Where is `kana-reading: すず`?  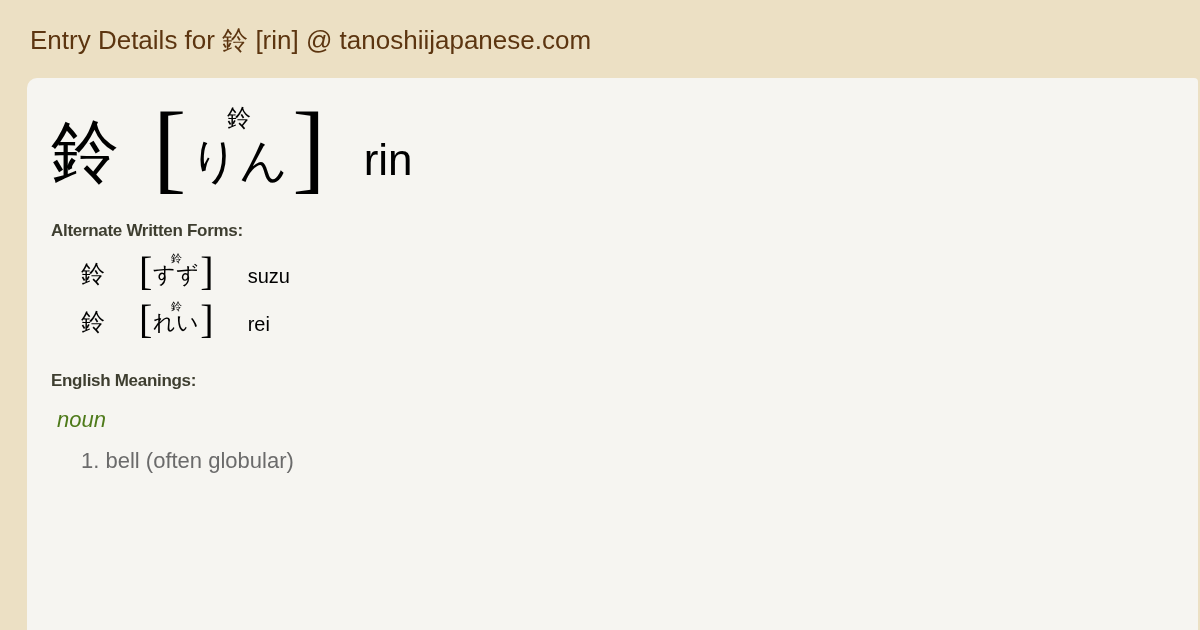 kana-reading: すず is located at coordinates (176, 274).